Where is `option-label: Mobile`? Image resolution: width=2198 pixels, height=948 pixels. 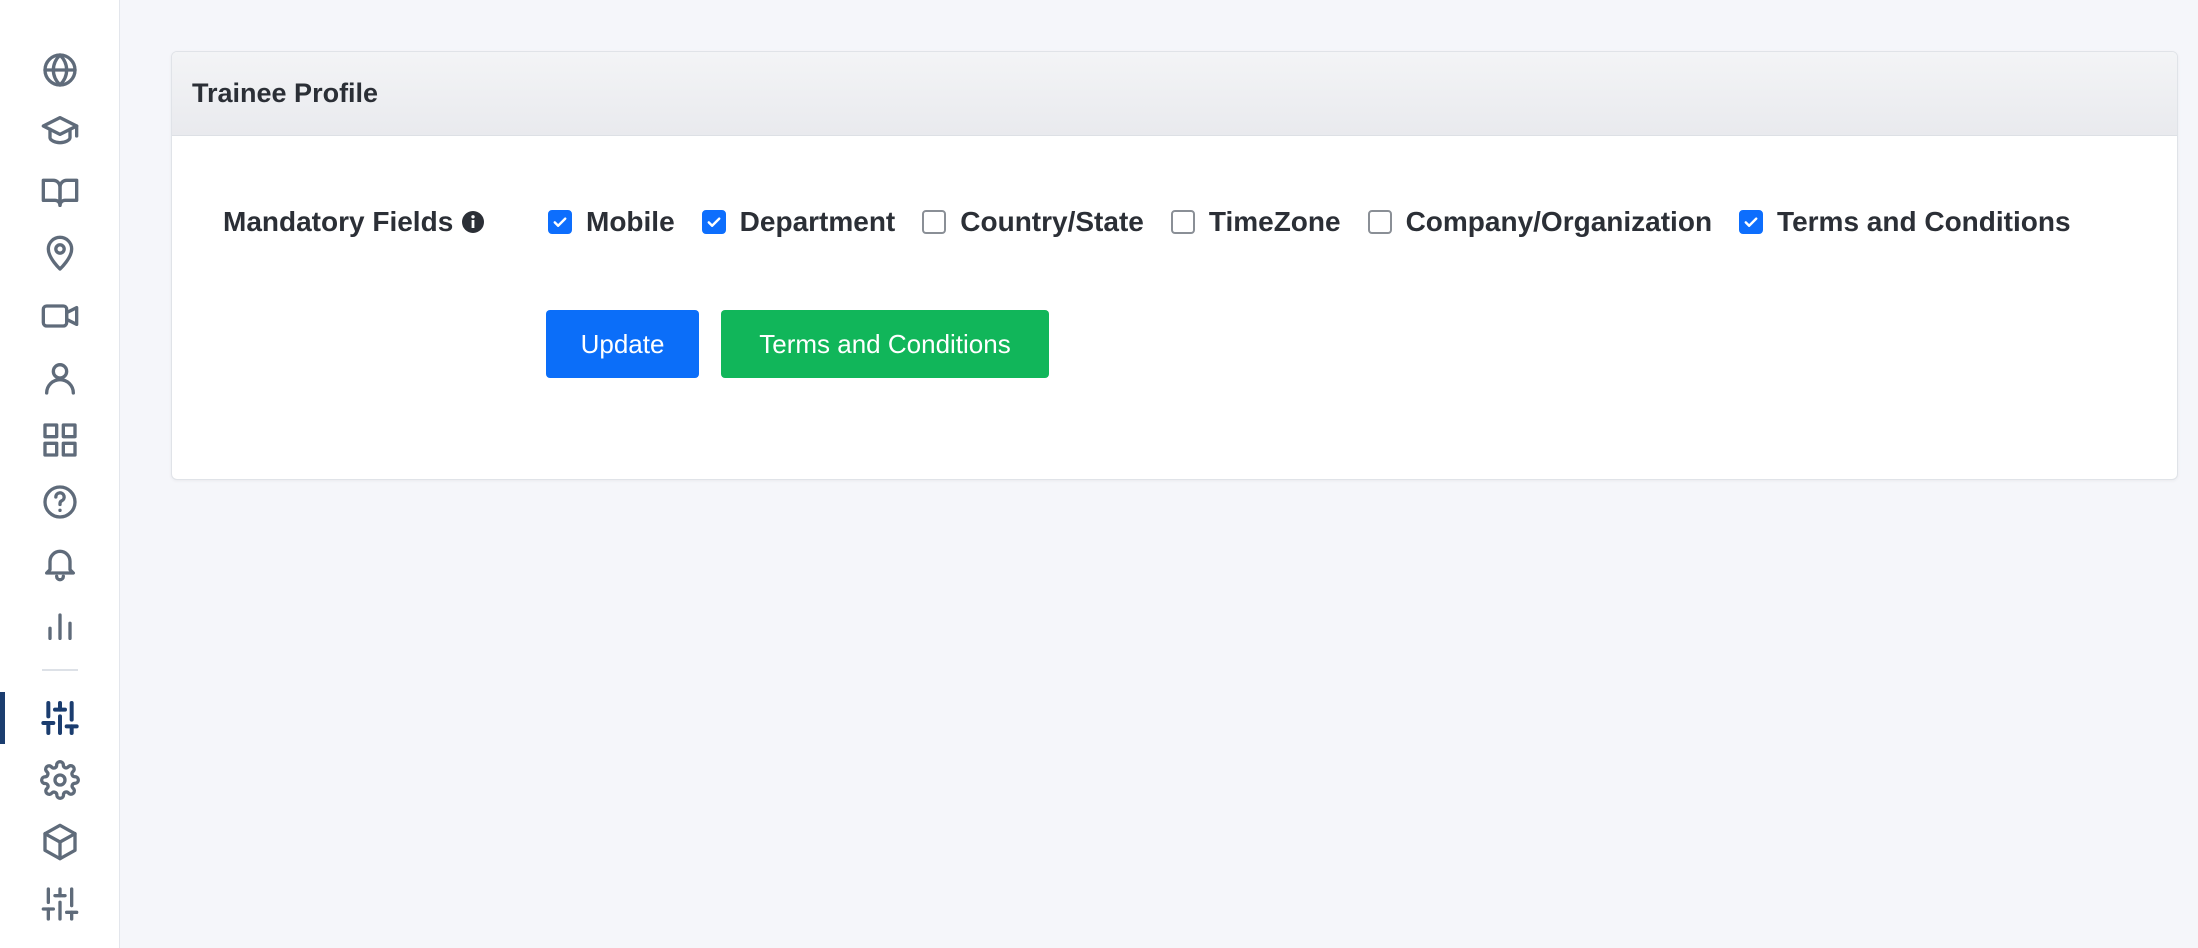
option-label: Mobile is located at coordinates (630, 221).